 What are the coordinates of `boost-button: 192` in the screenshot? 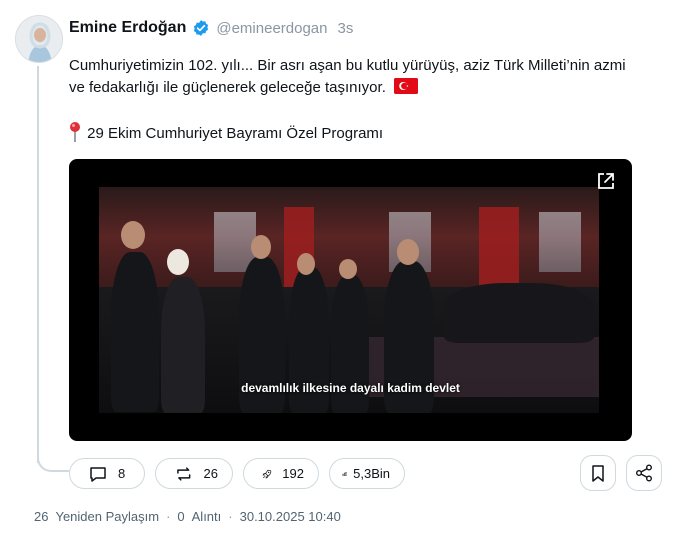 It's located at (281, 473).